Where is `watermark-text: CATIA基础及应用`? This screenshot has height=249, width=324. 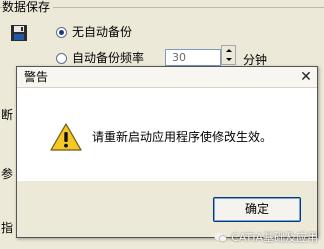 watermark-text: CATIA基础及应用 is located at coordinates (274, 237).